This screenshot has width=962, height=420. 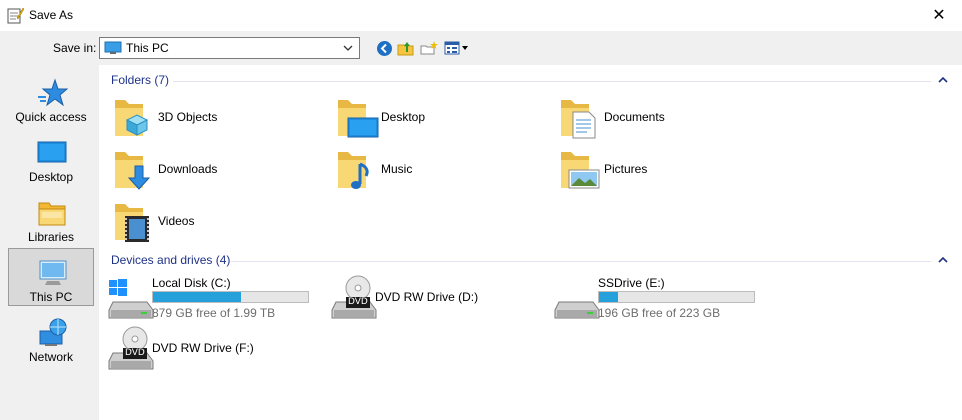 I want to click on place-quick-access: Quick access, so click(x=51, y=98).